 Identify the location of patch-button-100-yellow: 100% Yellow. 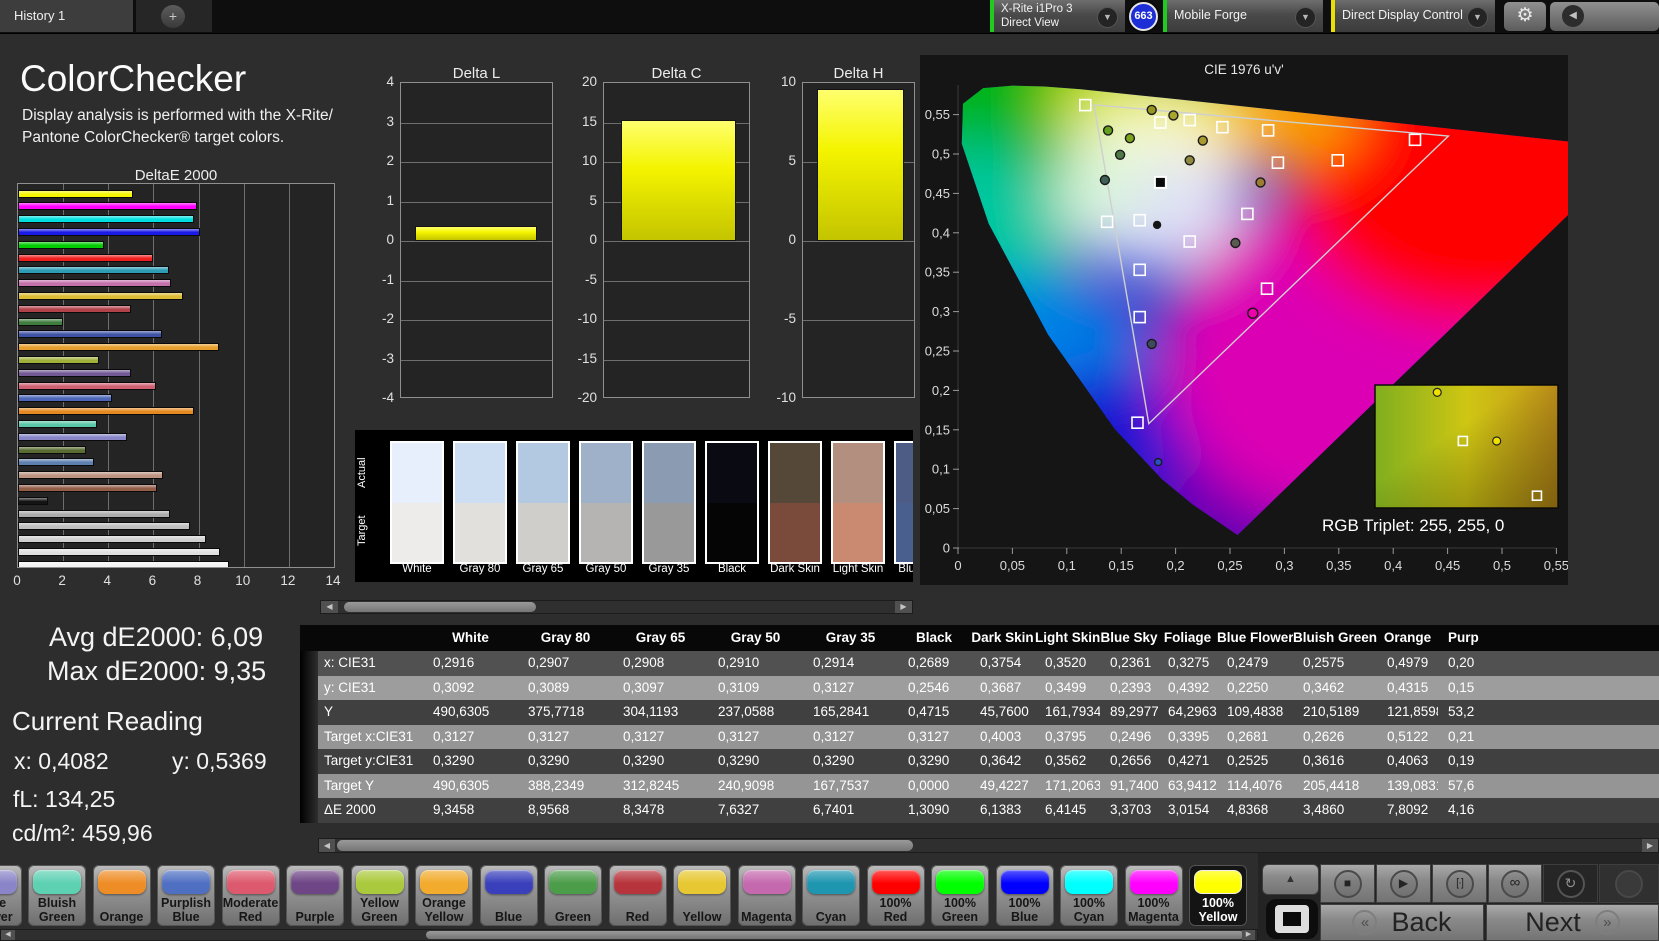
(1218, 895).